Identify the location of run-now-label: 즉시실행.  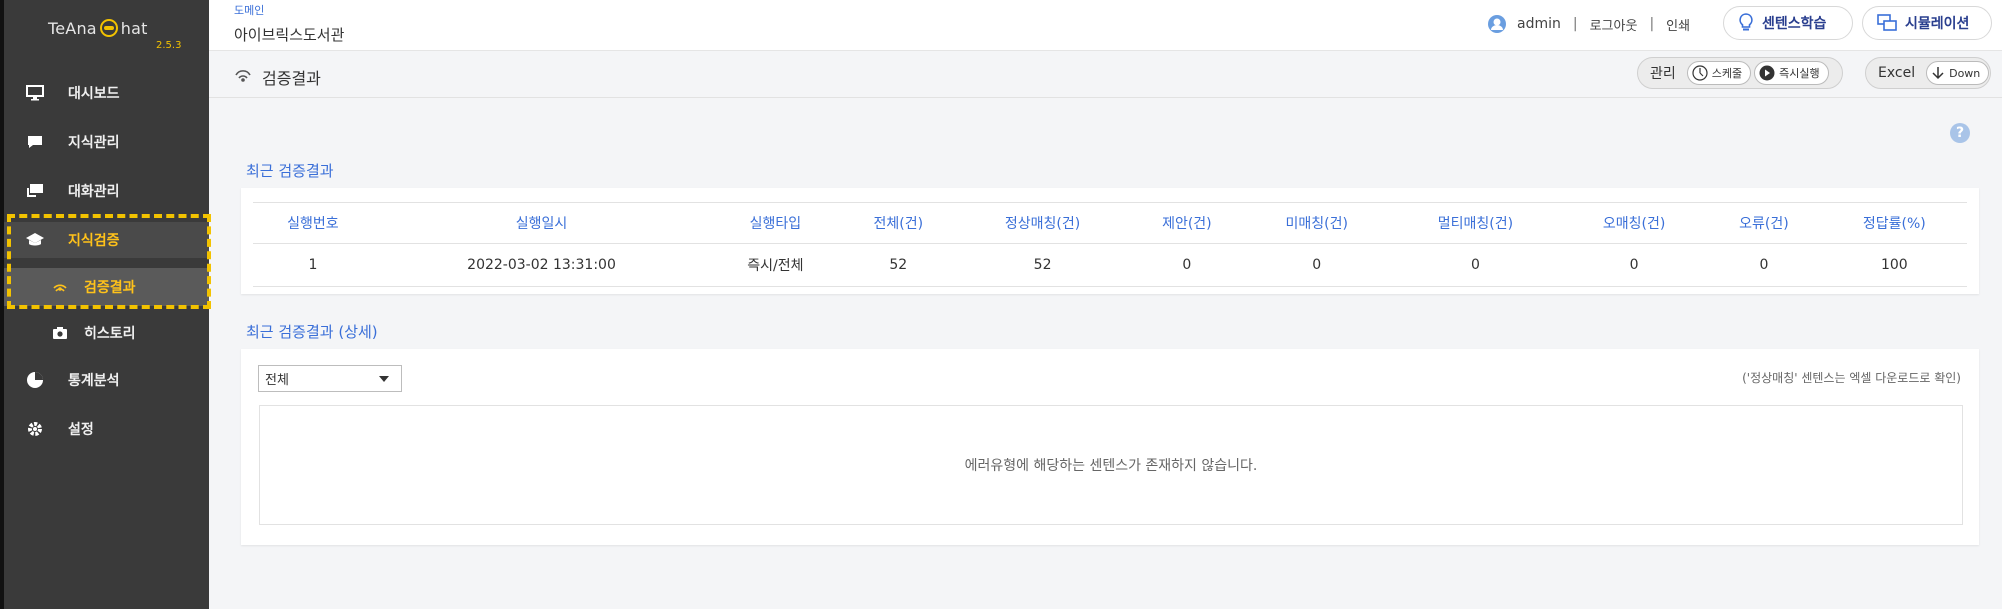
(1799, 73).